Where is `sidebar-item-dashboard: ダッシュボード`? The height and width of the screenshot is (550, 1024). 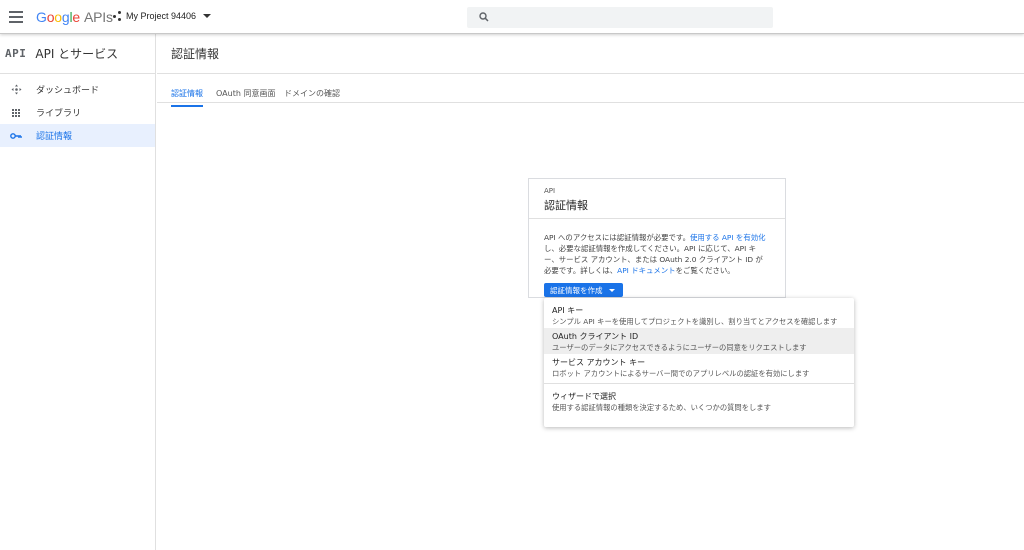 sidebar-item-dashboard: ダッシュボード is located at coordinates (77, 89).